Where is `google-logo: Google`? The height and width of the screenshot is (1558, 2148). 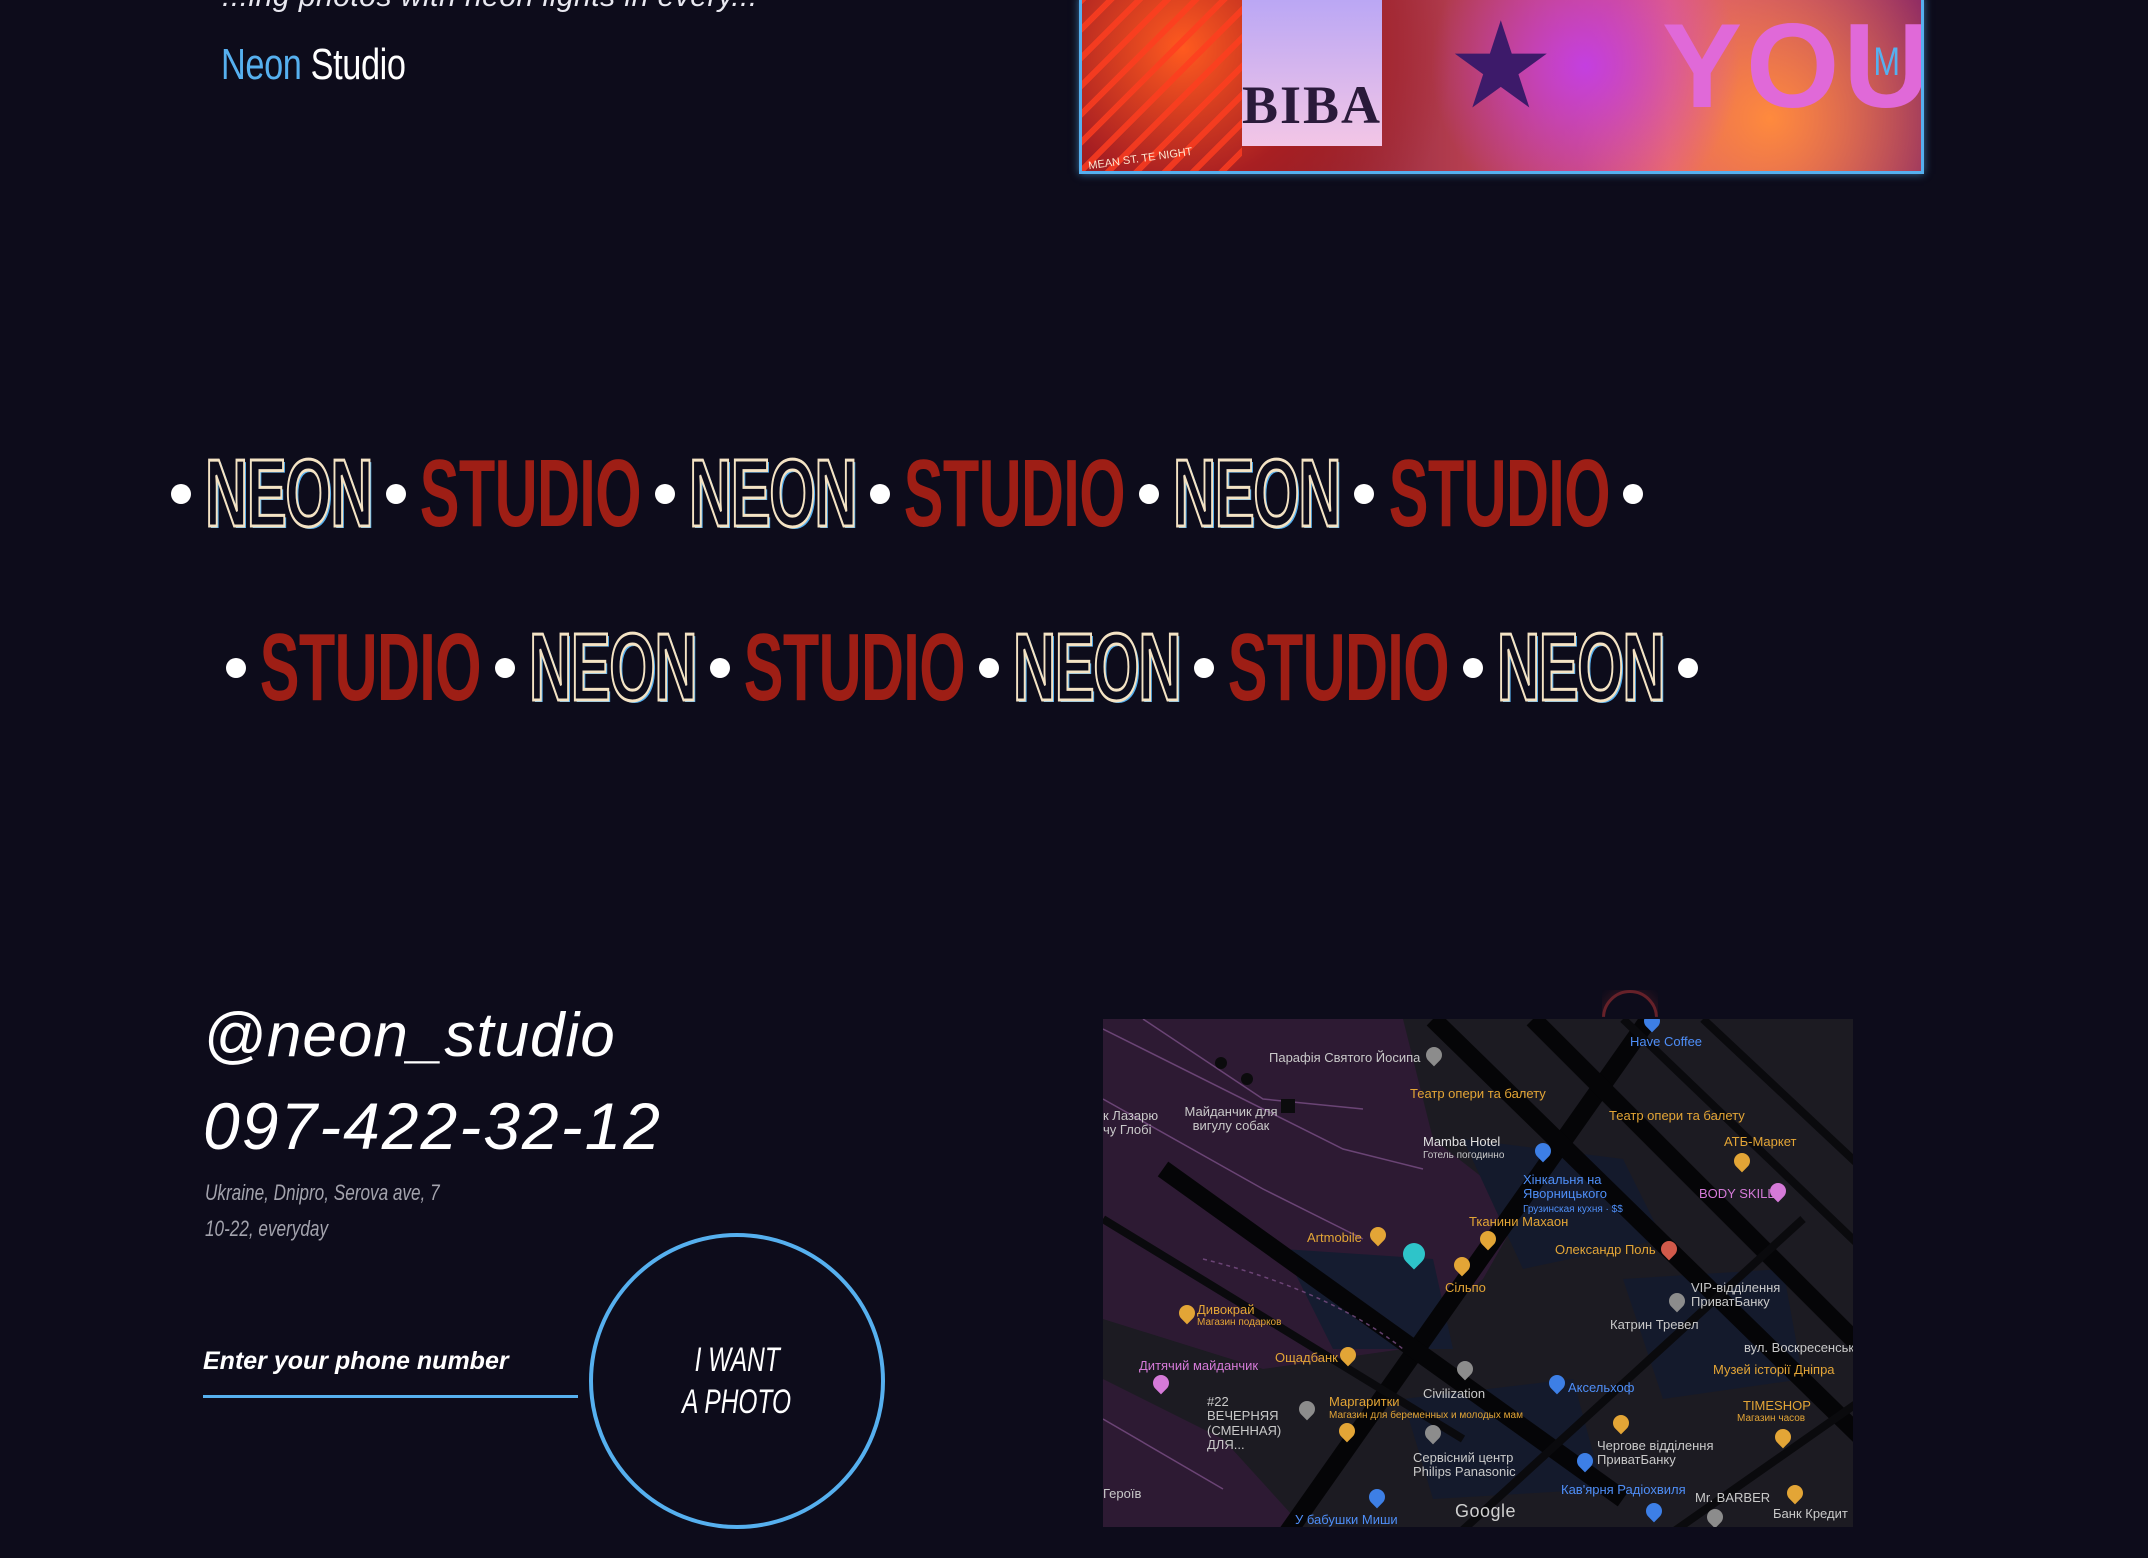
google-logo: Google is located at coordinates (1486, 1511).